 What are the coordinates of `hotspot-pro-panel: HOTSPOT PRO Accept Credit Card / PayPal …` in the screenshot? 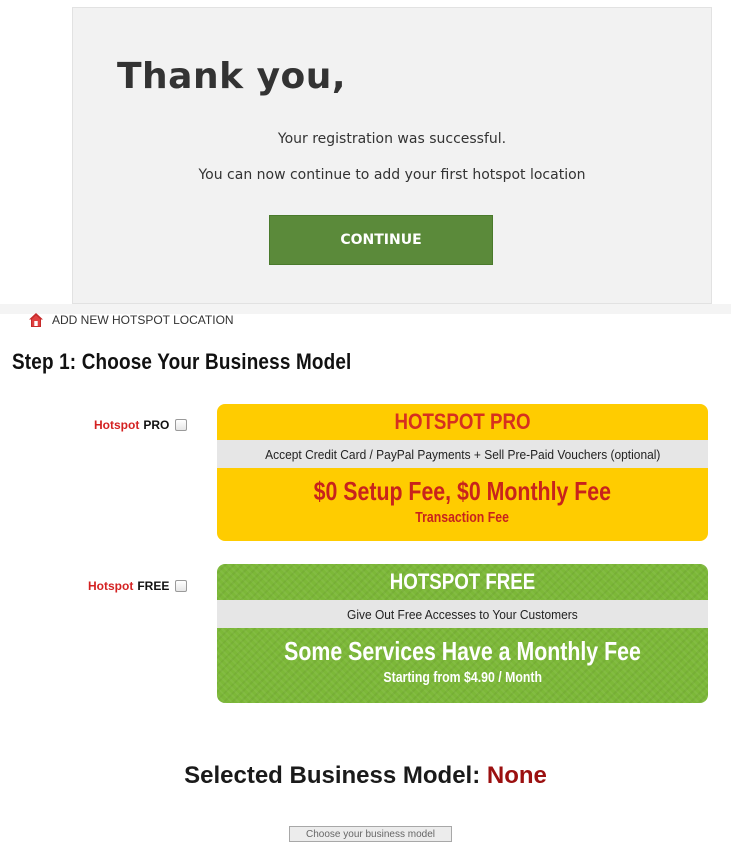 It's located at (462, 472).